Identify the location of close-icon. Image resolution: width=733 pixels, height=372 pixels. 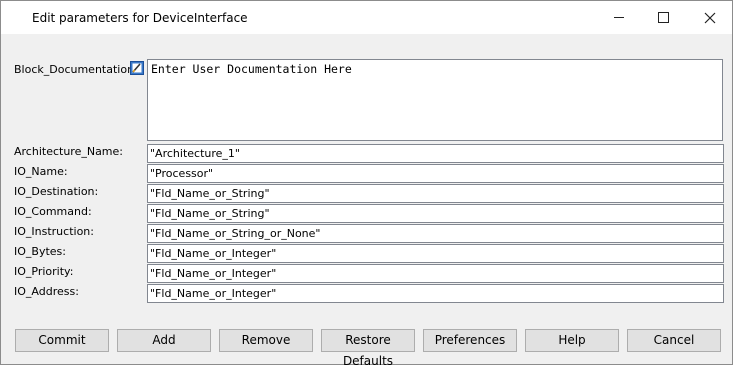
(709, 17).